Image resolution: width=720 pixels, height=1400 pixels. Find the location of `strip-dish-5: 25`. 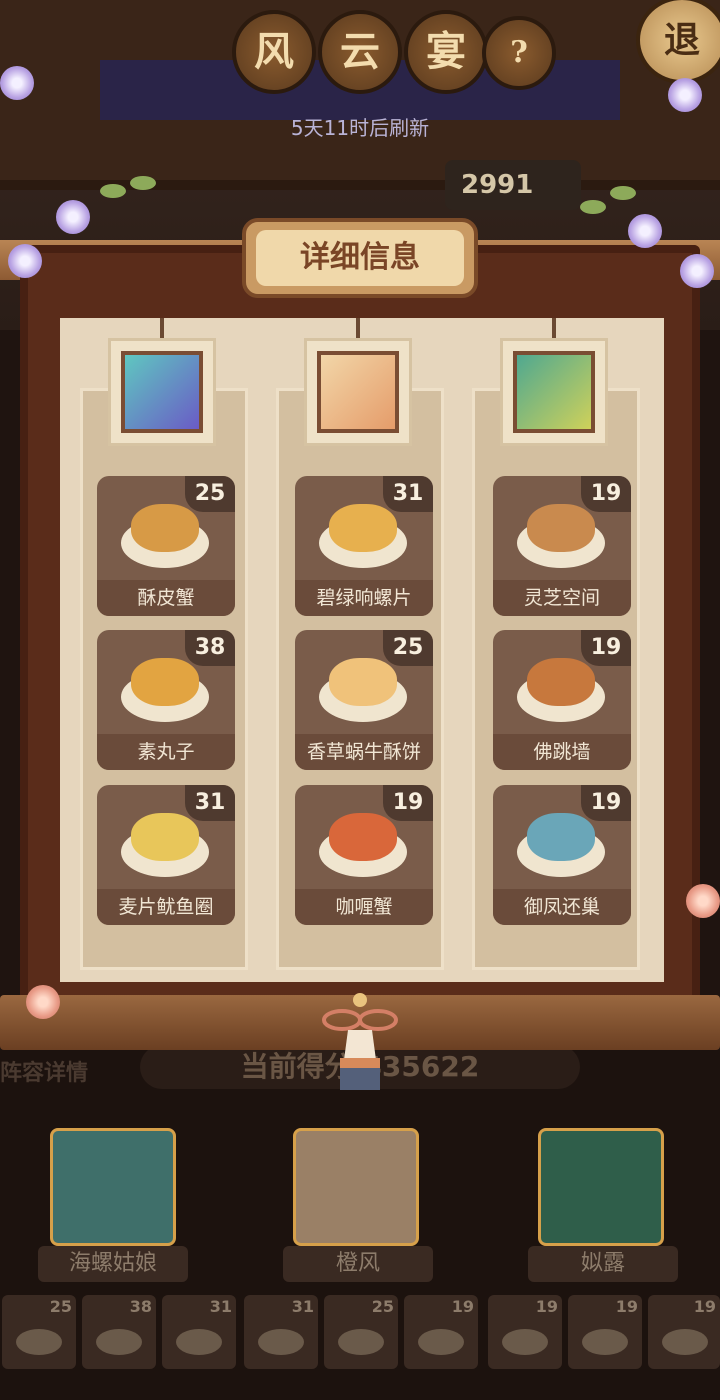

strip-dish-5: 25 is located at coordinates (361, 1332).